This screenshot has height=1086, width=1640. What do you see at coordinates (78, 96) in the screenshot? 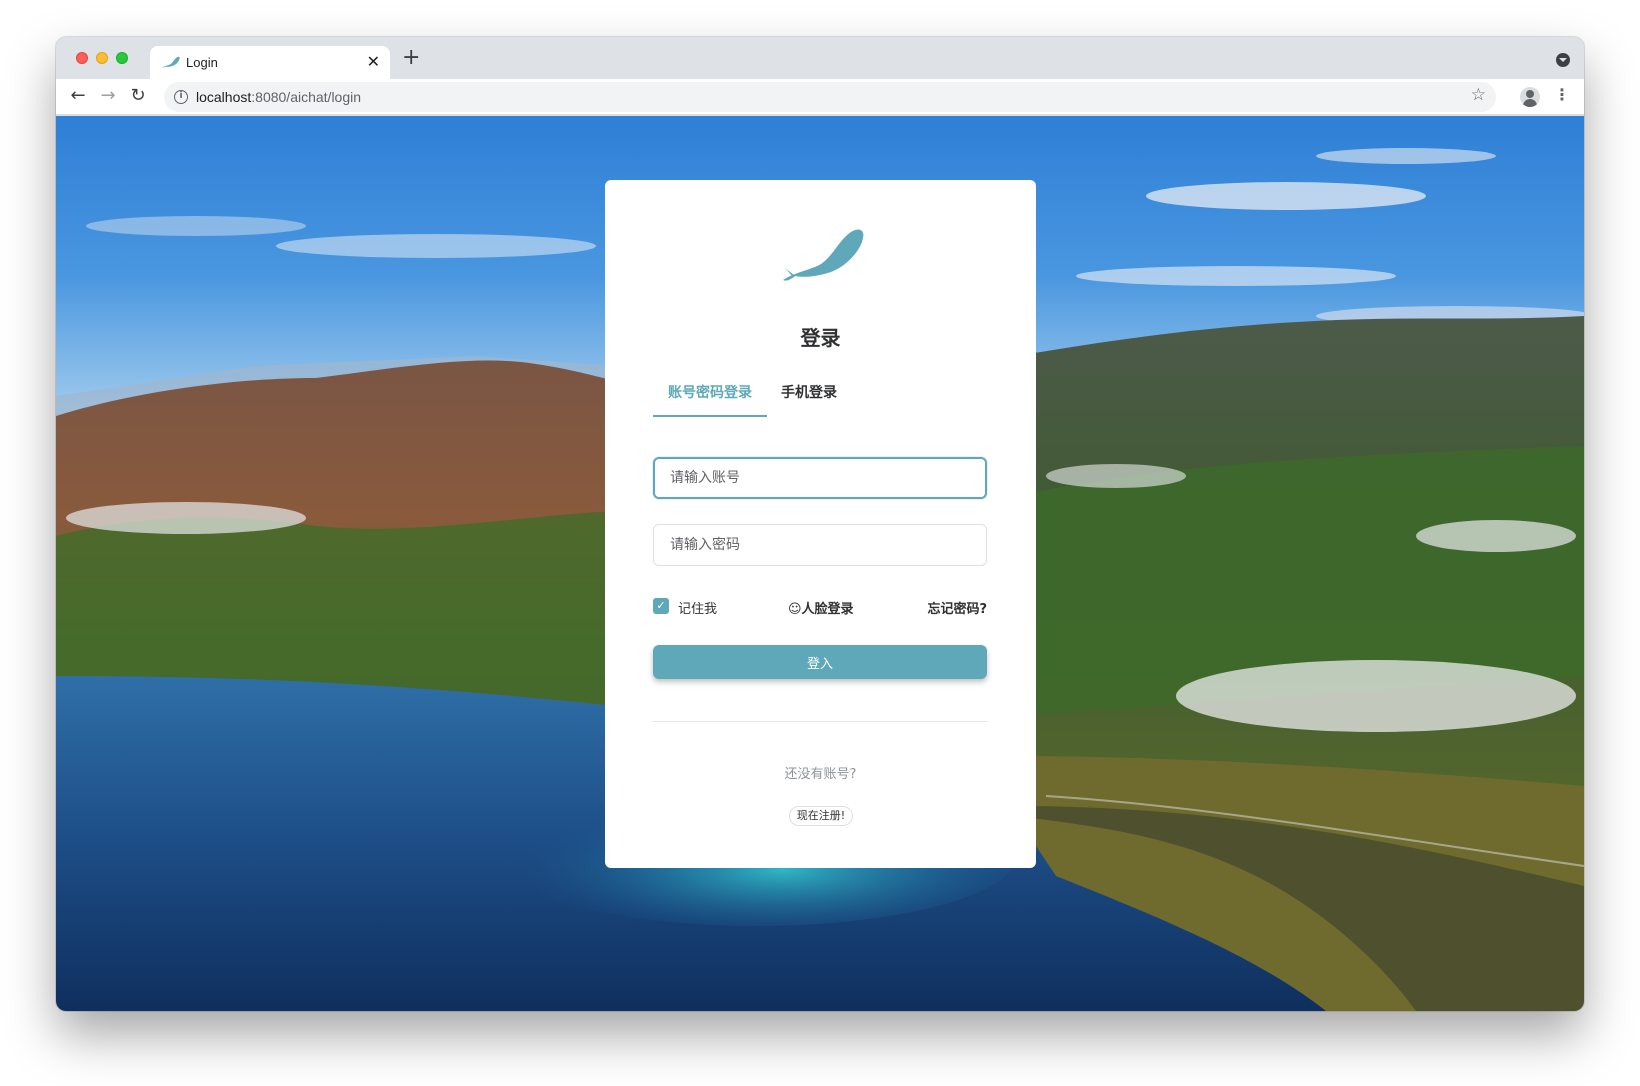
I see `arrow-left-icon: ←` at bounding box center [78, 96].